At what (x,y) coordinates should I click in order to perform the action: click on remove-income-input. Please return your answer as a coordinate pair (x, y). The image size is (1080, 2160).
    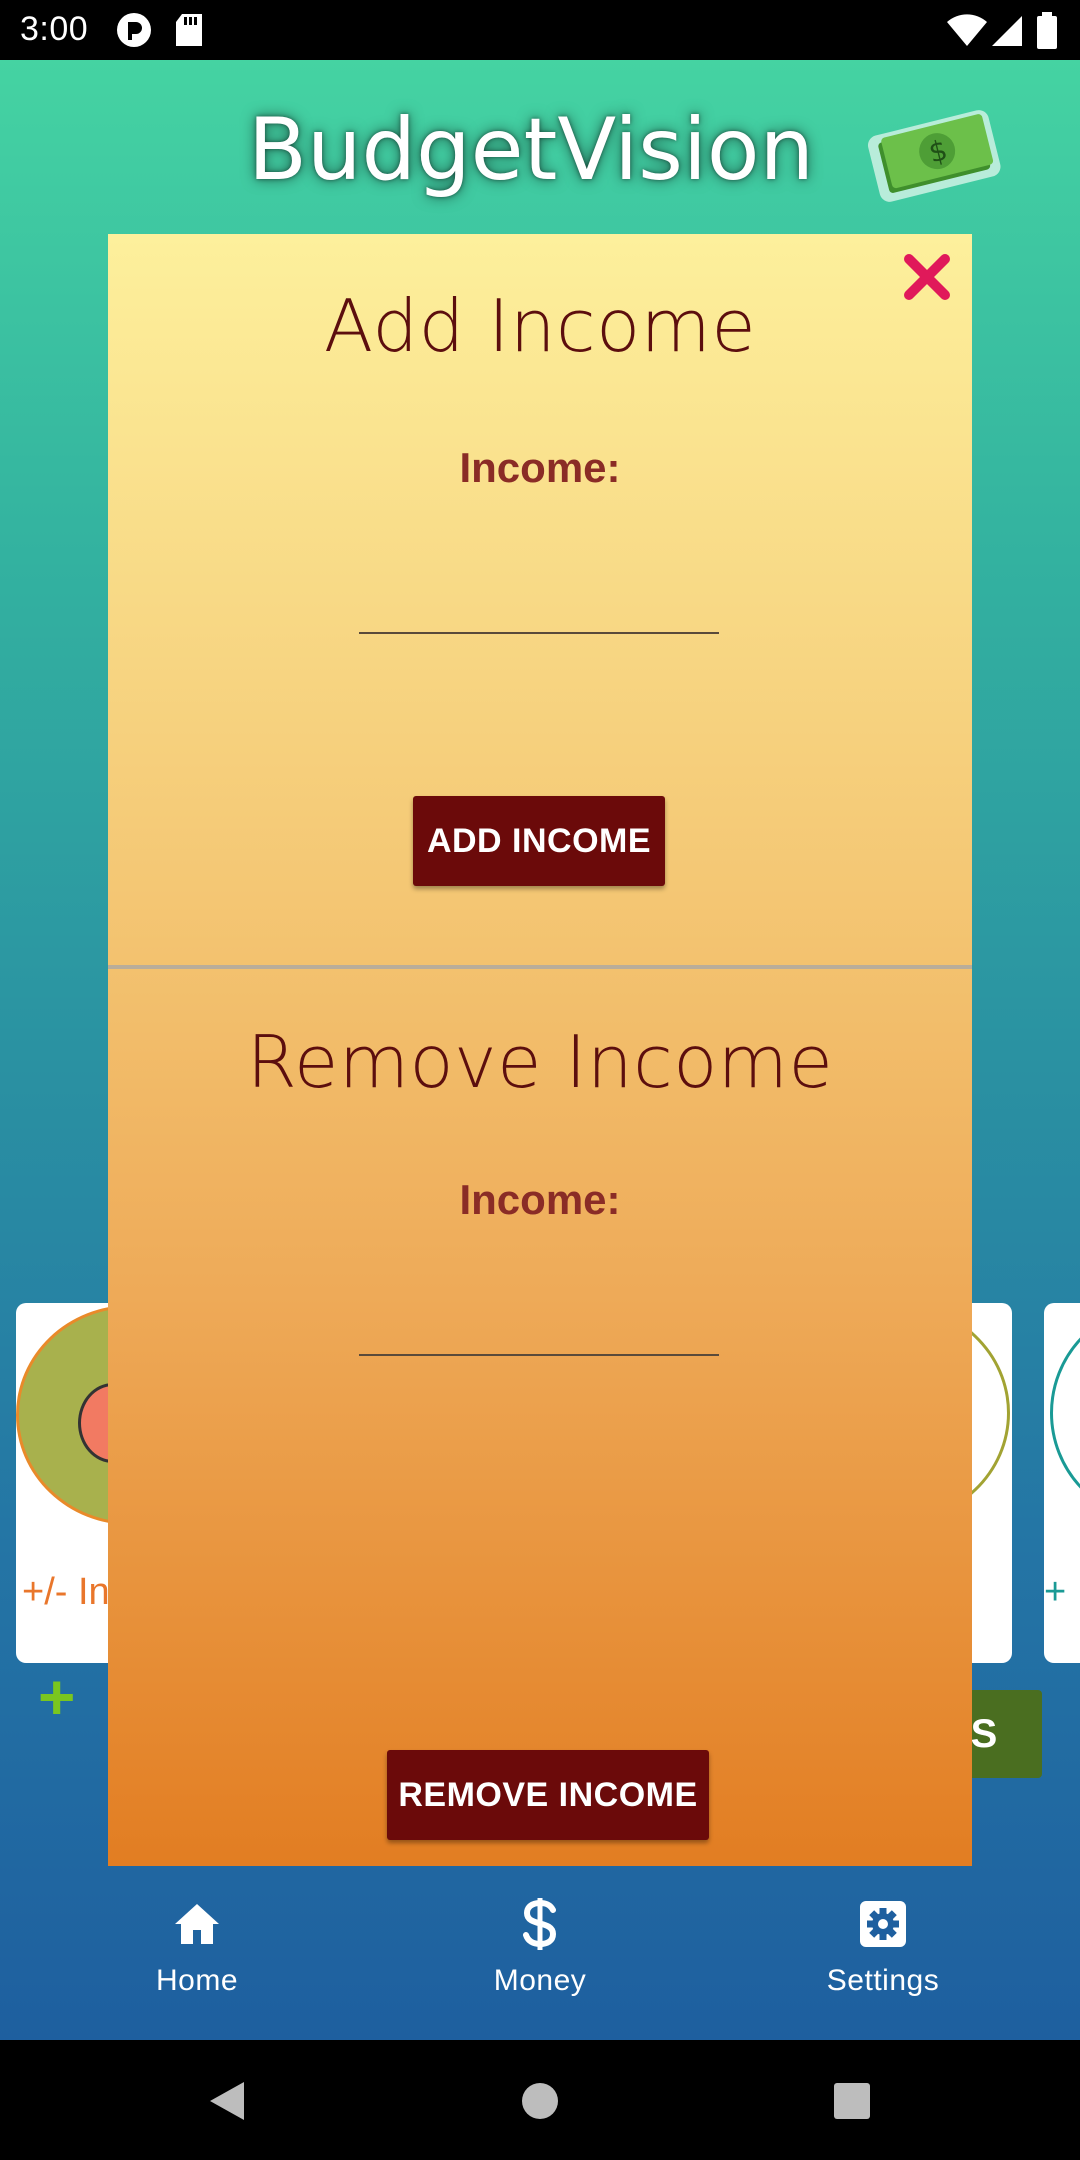
    Looking at the image, I should click on (539, 1321).